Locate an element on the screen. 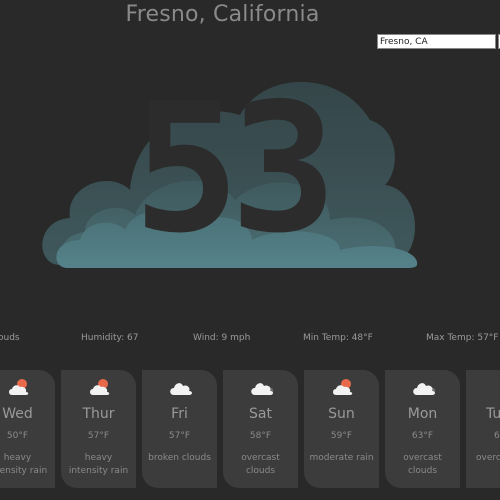  forecast-day: Tu is located at coordinates (493, 414).